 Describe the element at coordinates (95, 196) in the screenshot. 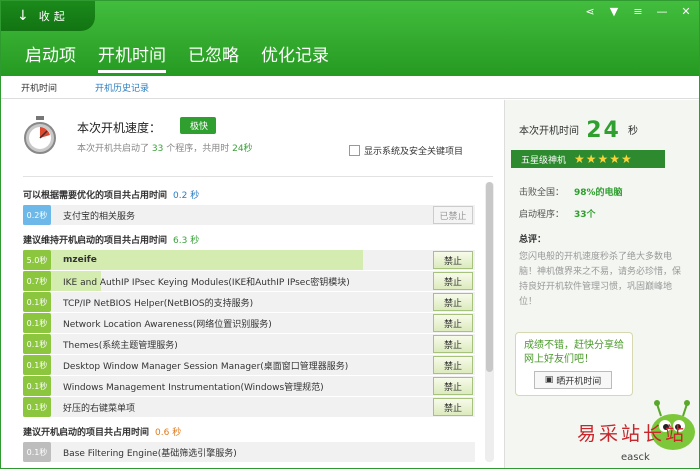

I see `section-title: 可以根据需要优化的项目共占用时间` at that location.